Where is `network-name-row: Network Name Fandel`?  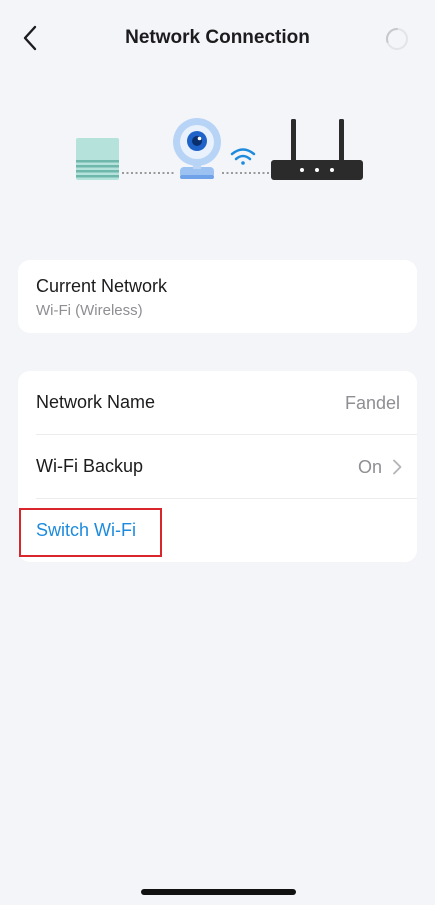
network-name-row: Network Name Fandel is located at coordinates (217, 402).